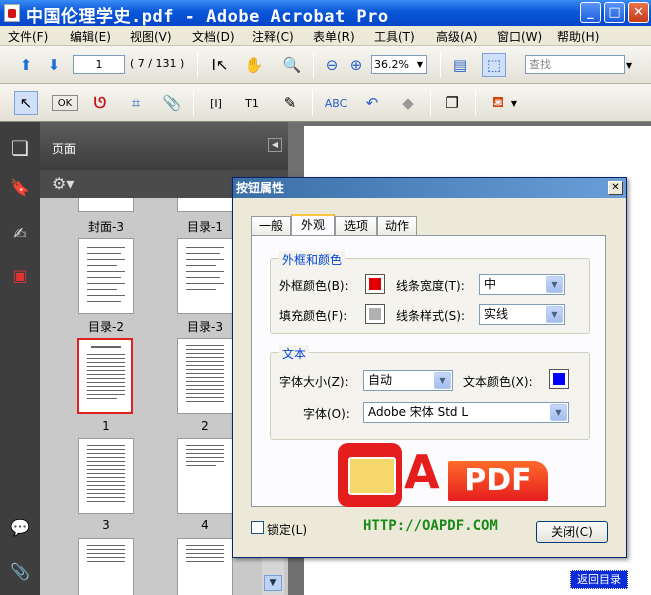  Describe the element at coordinates (494, 65) in the screenshot. I see `fit-width-icon: ⬚` at that location.